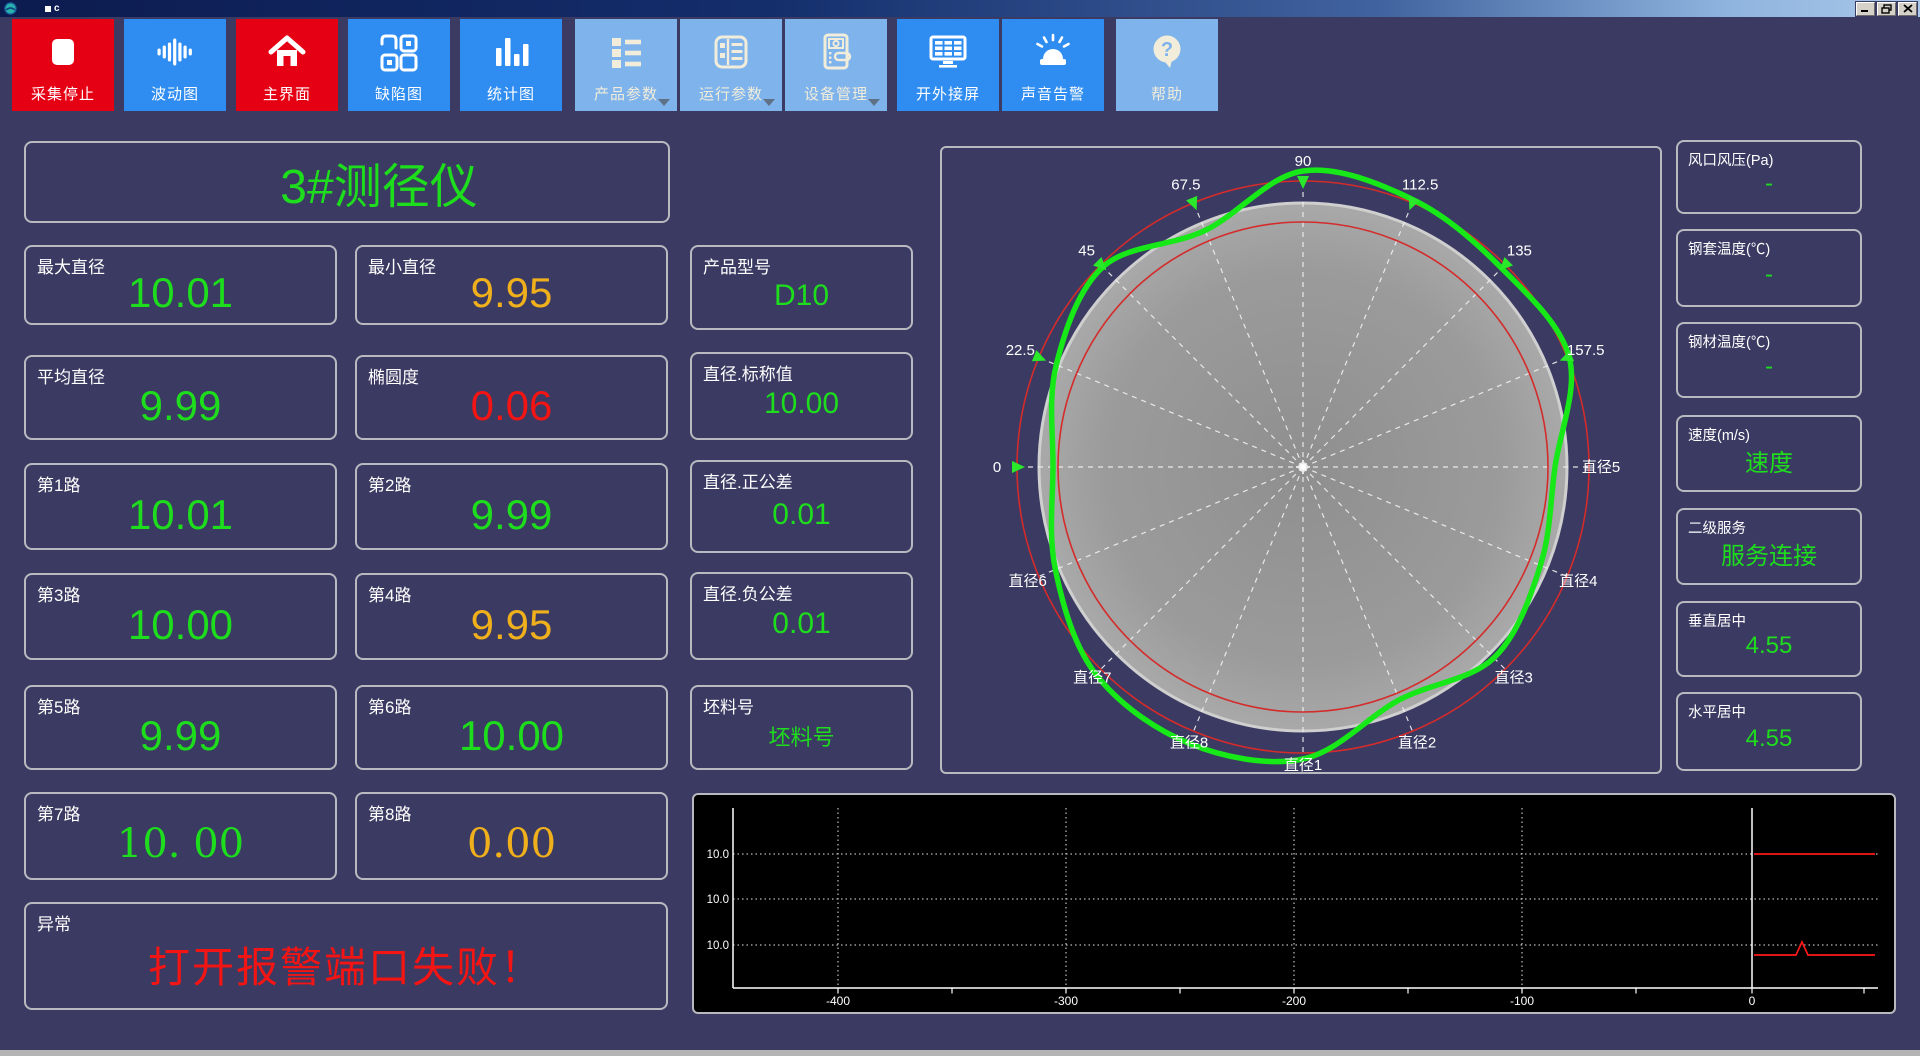 This screenshot has width=1920, height=1056. Describe the element at coordinates (287, 52) in the screenshot. I see `home-icon` at that location.